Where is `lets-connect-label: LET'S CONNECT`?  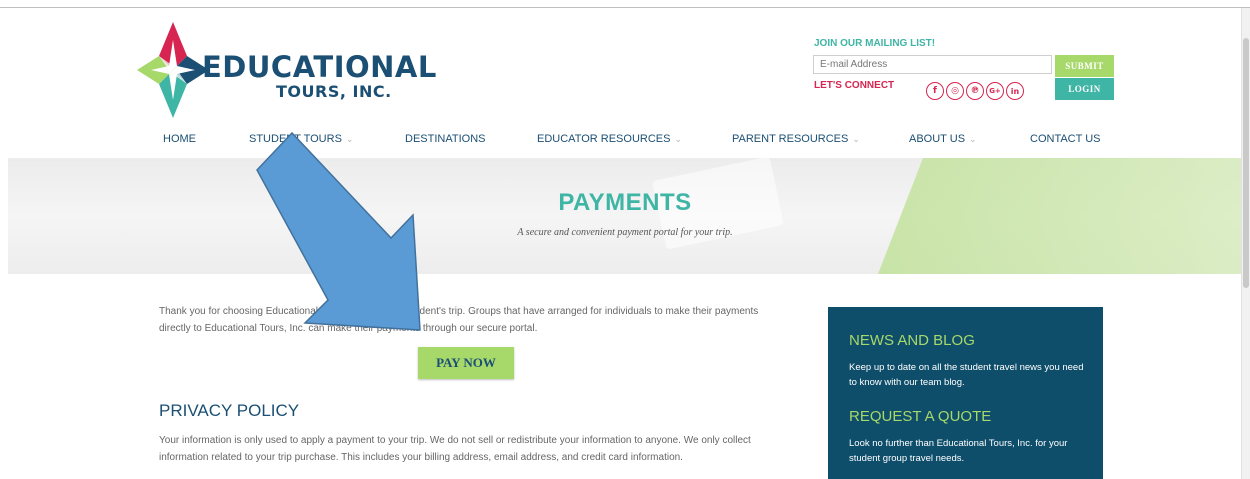 lets-connect-label: LET'S CONNECT is located at coordinates (854, 85).